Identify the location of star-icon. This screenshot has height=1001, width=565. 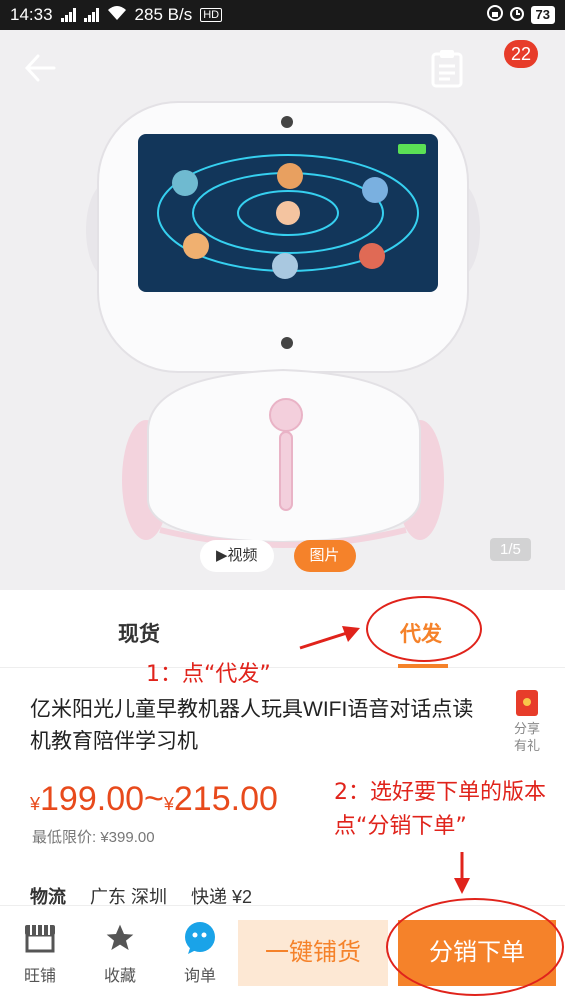
(120, 937).